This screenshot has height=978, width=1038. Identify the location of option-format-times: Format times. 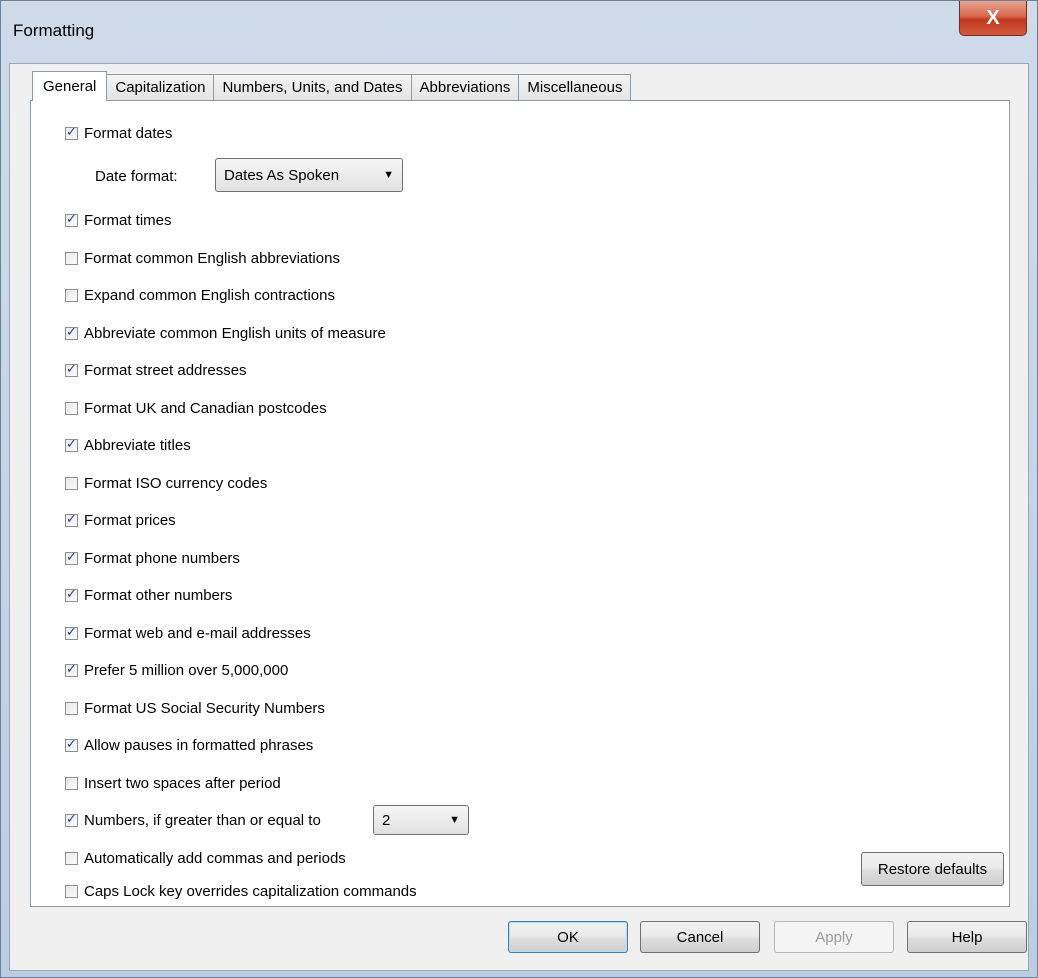
(118, 220).